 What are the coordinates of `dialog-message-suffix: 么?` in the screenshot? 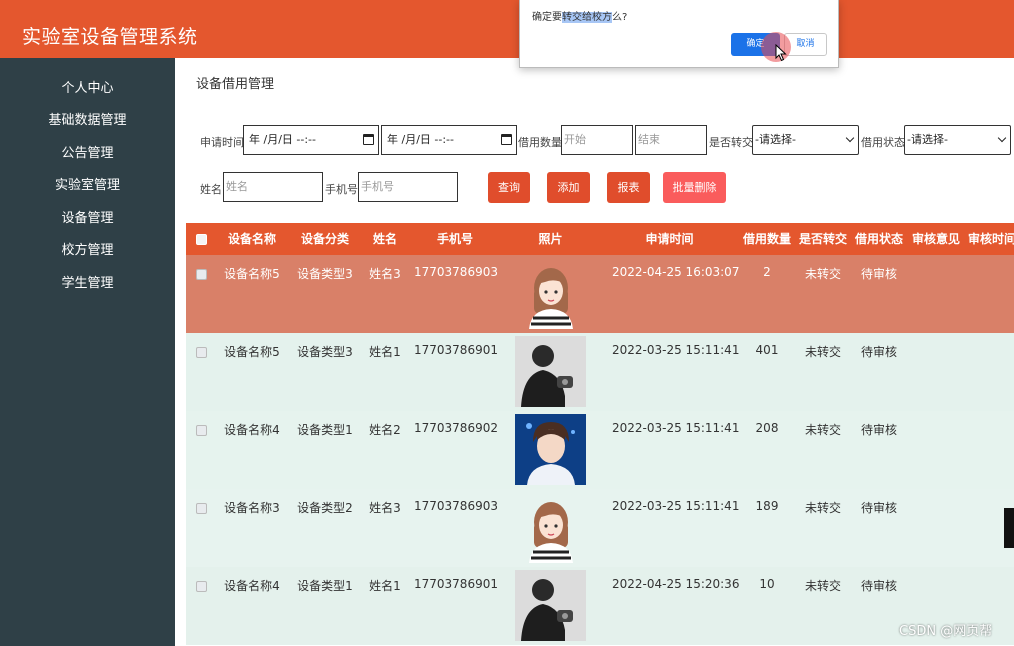 It's located at (620, 17).